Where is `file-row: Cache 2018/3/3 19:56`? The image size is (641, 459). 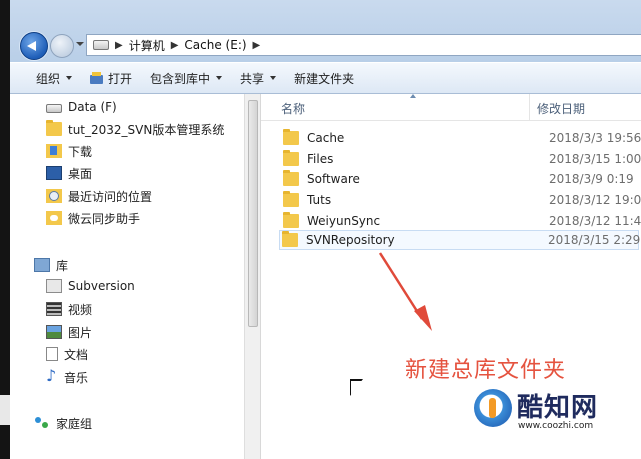 file-row: Cache 2018/3/3 19:56 is located at coordinates (461, 138).